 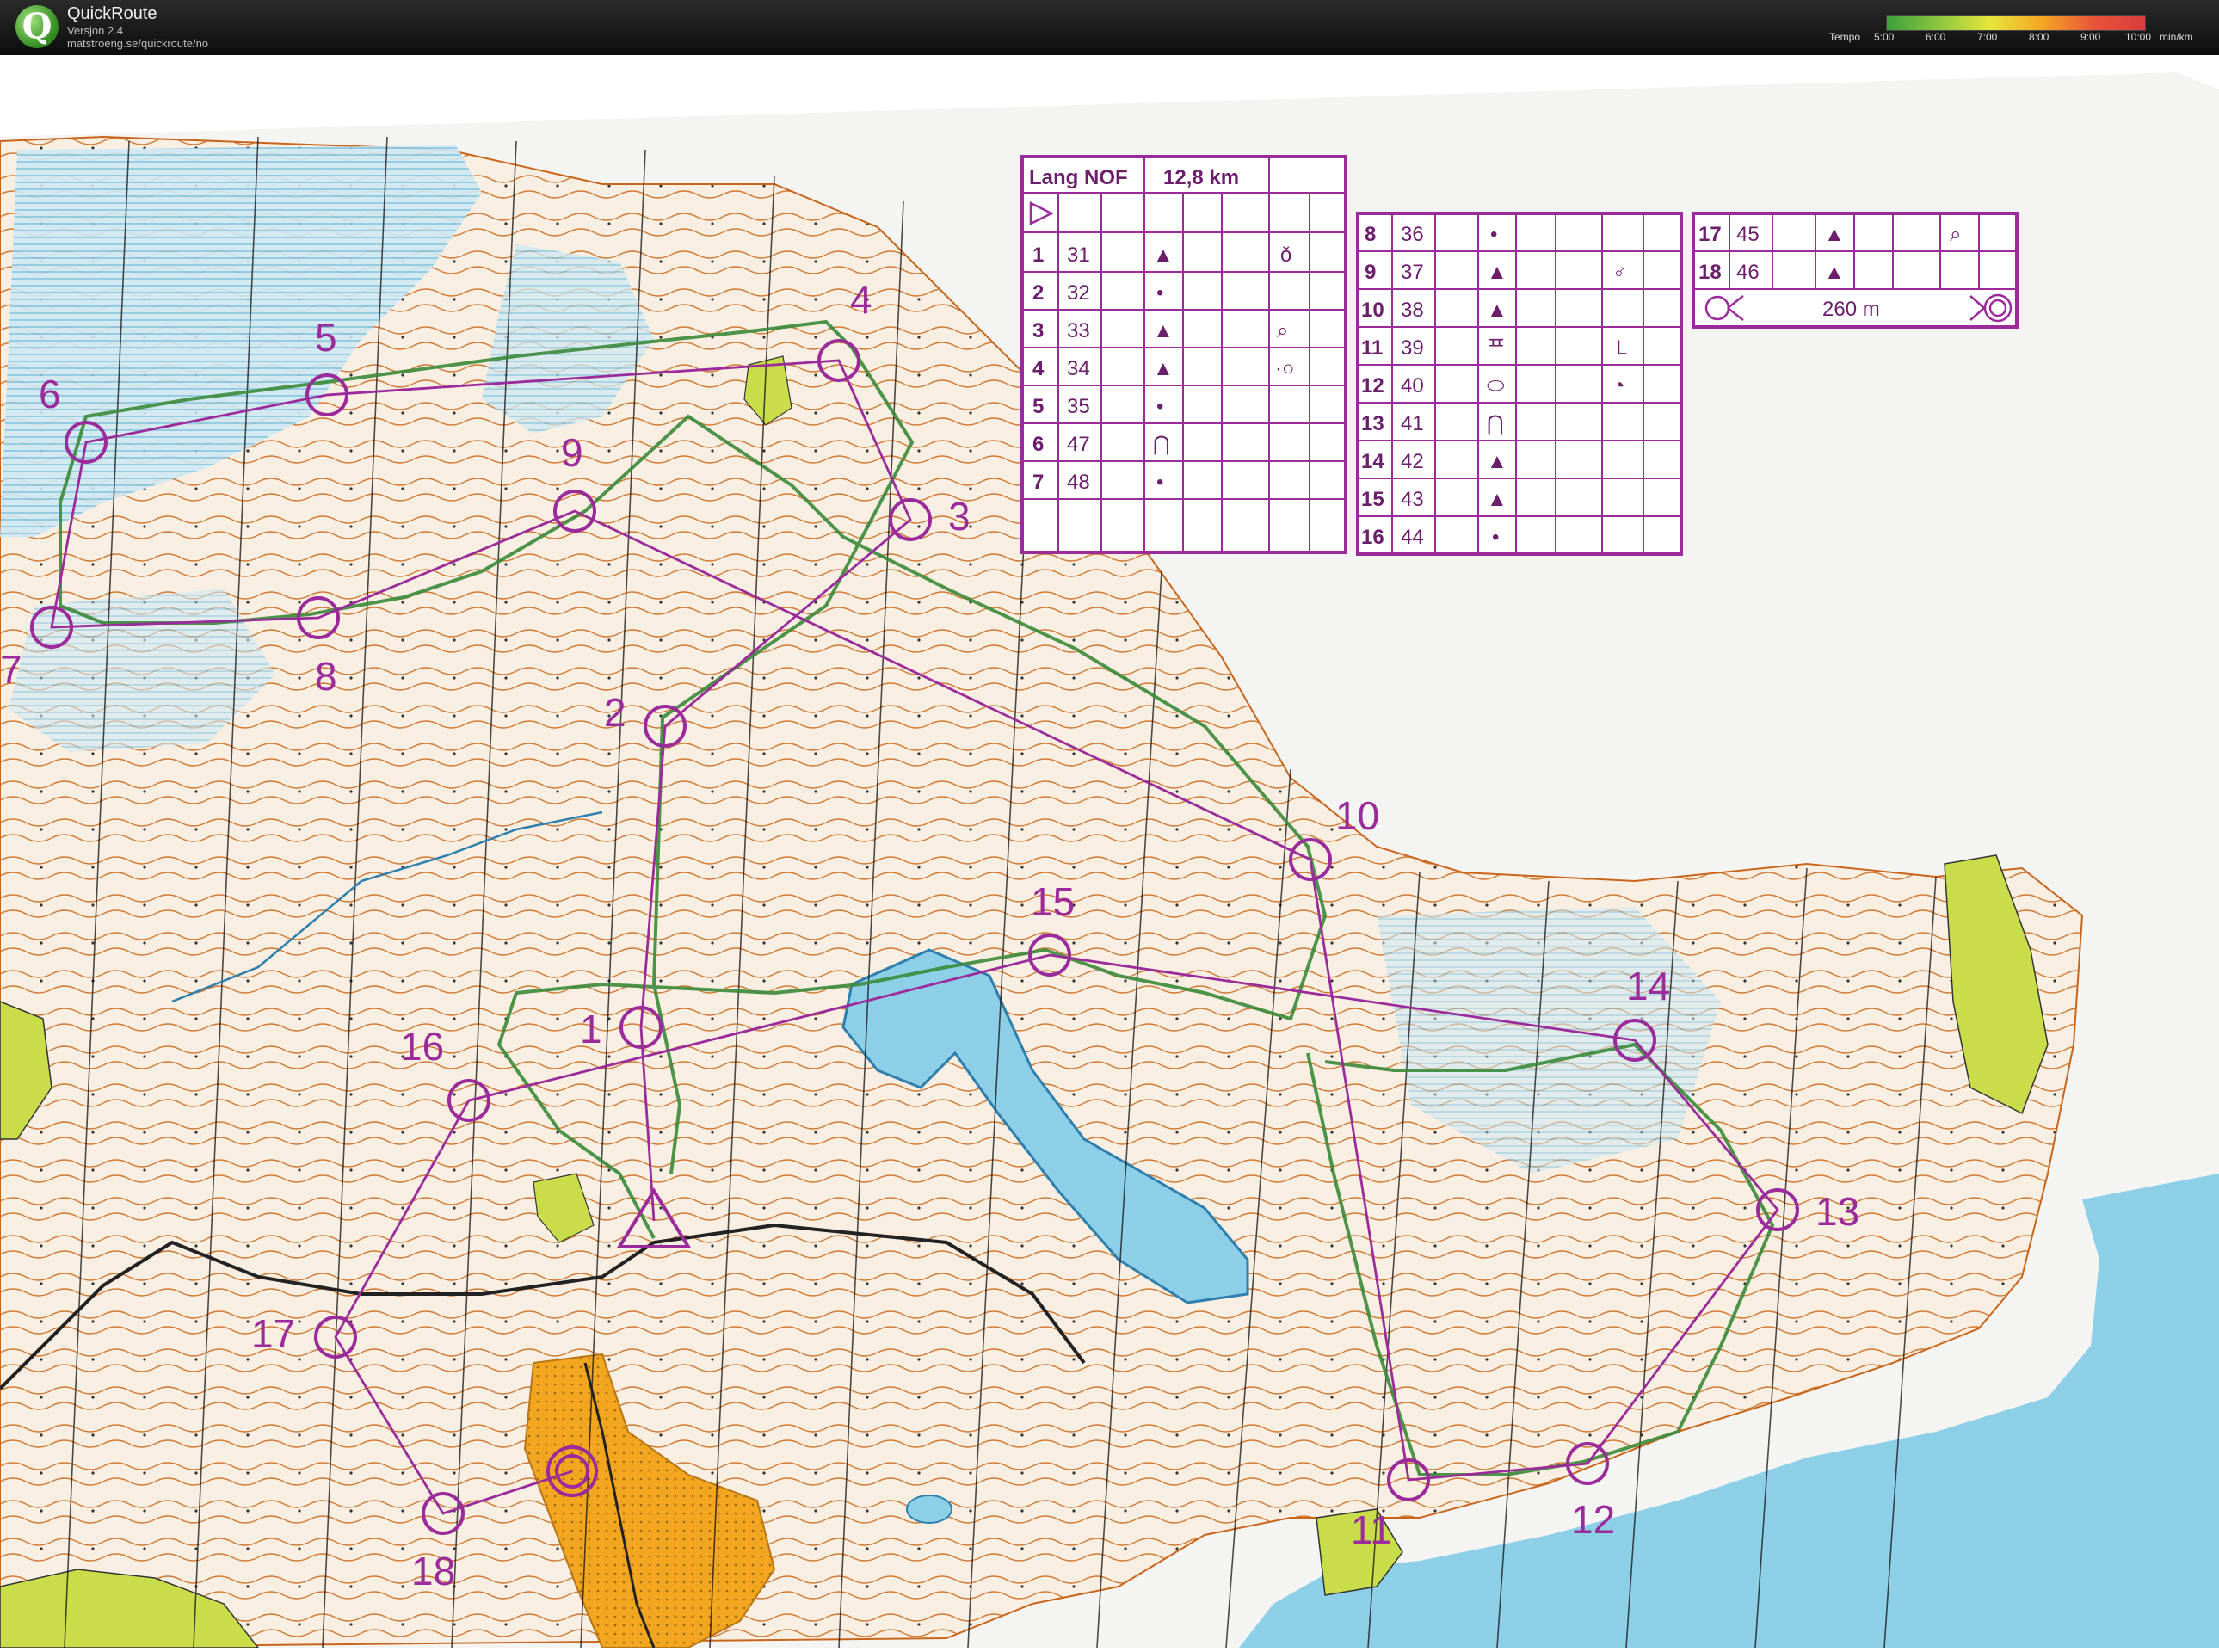 What do you see at coordinates (112, 13) in the screenshot?
I see `app-title: QuickRoute` at bounding box center [112, 13].